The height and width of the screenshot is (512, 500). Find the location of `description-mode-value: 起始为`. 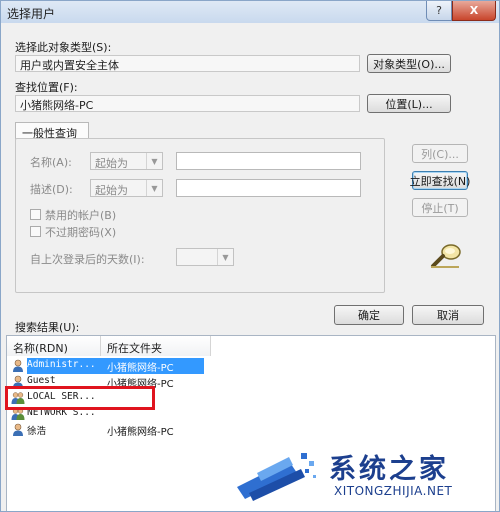

description-mode-value: 起始为 is located at coordinates (111, 190).